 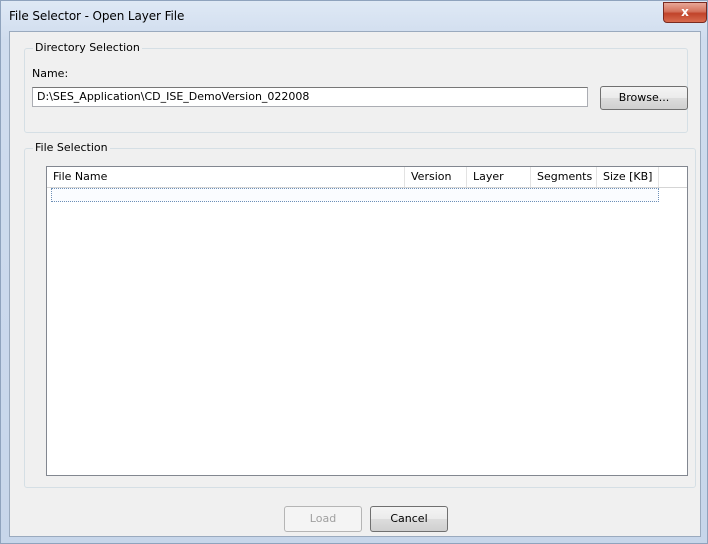 I want to click on name-label: Name:, so click(x=50, y=73).